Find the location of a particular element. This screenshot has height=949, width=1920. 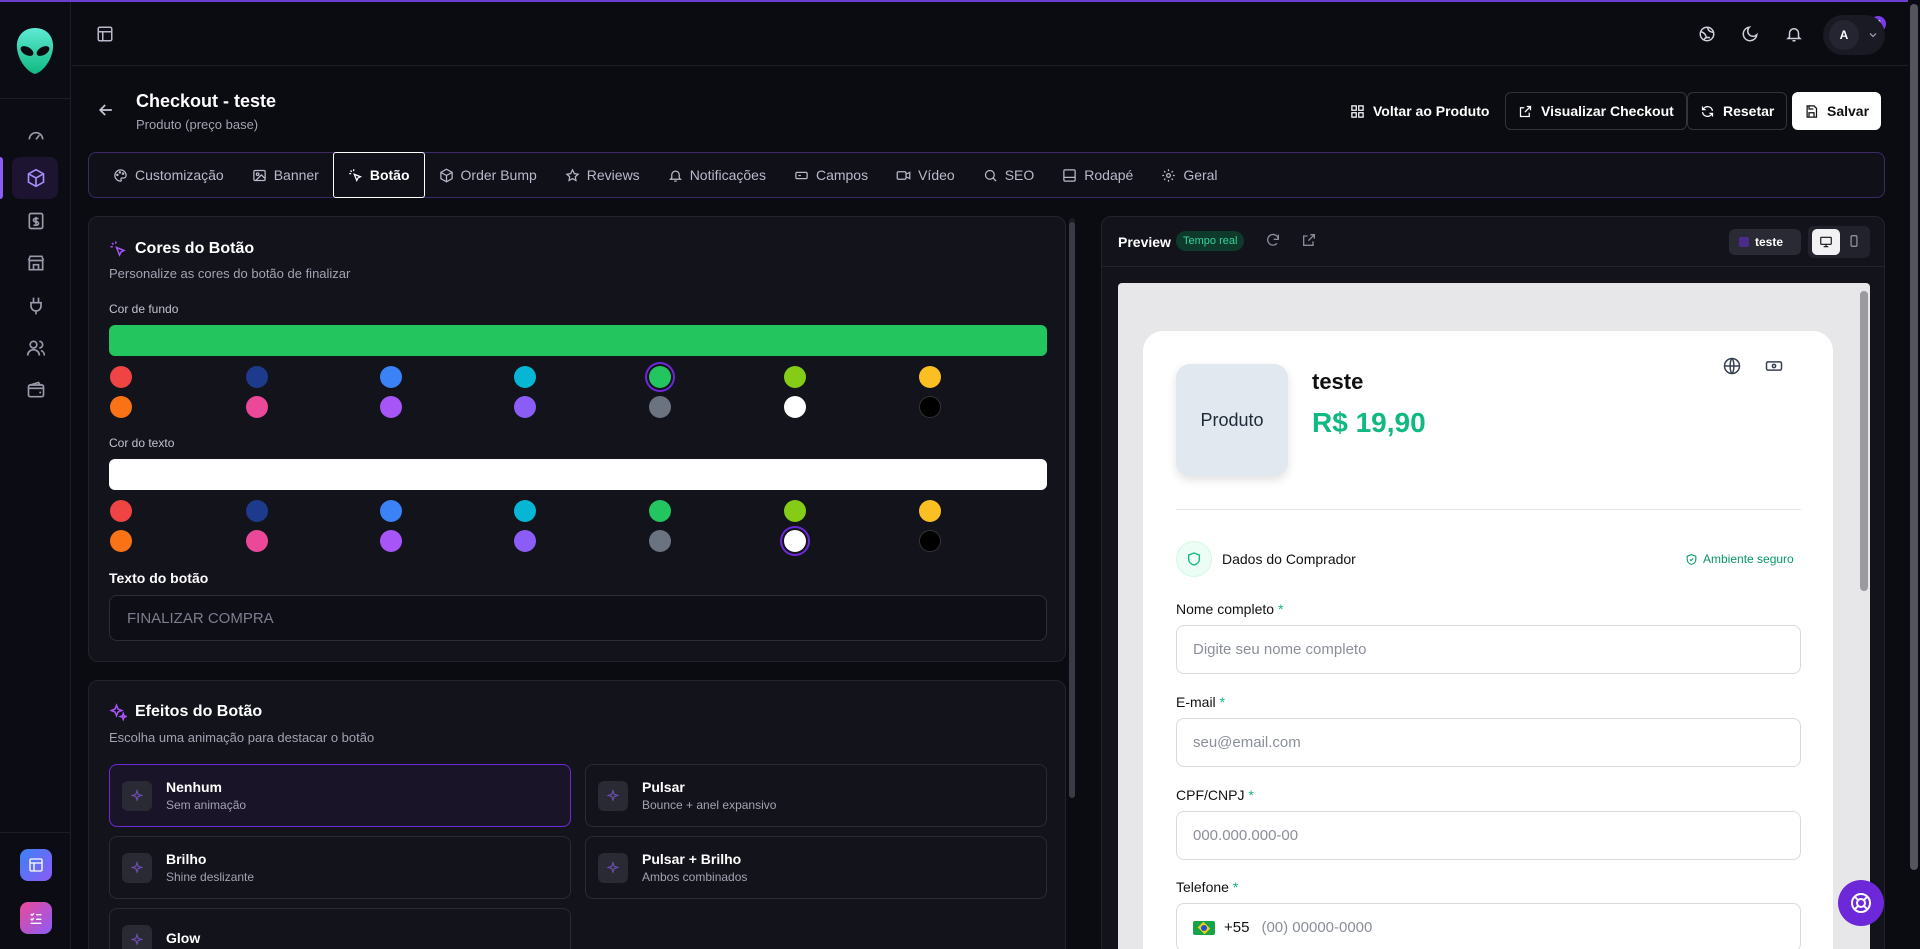

finance-dollar-icon is located at coordinates (36, 221).